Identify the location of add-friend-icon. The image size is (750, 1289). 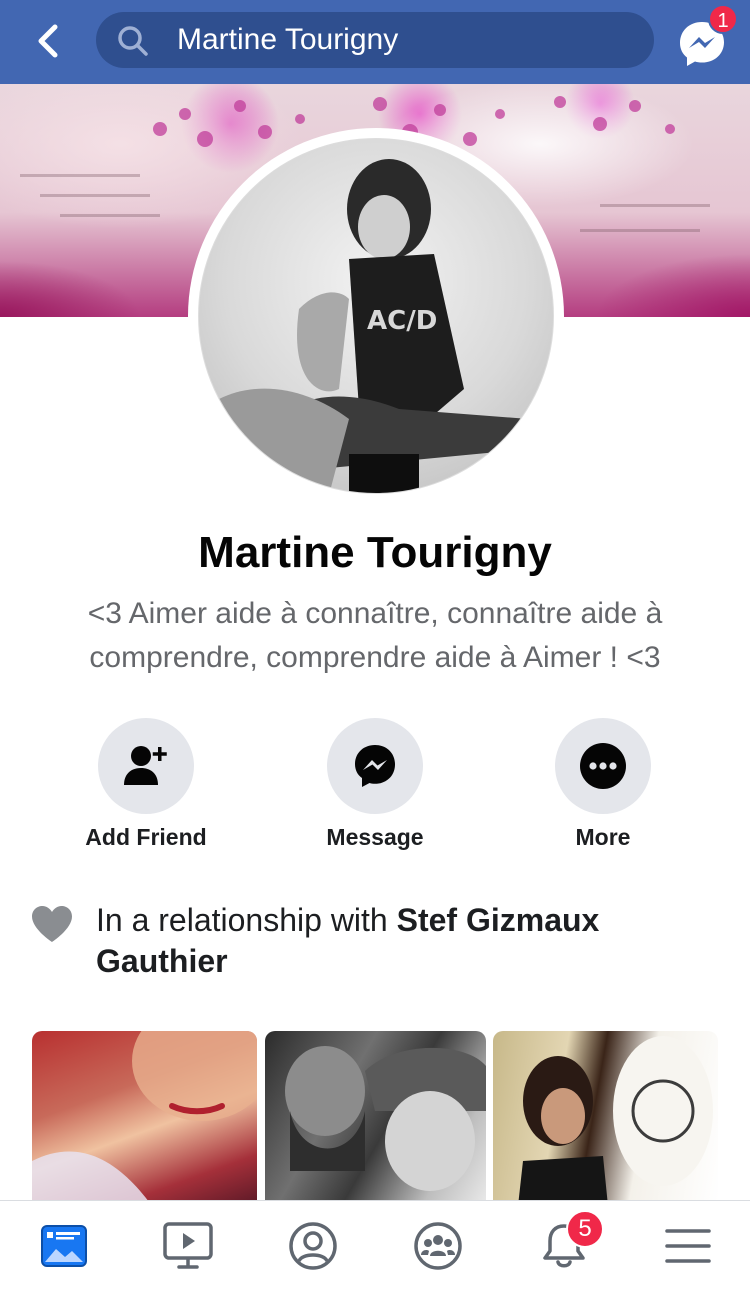
(145, 765).